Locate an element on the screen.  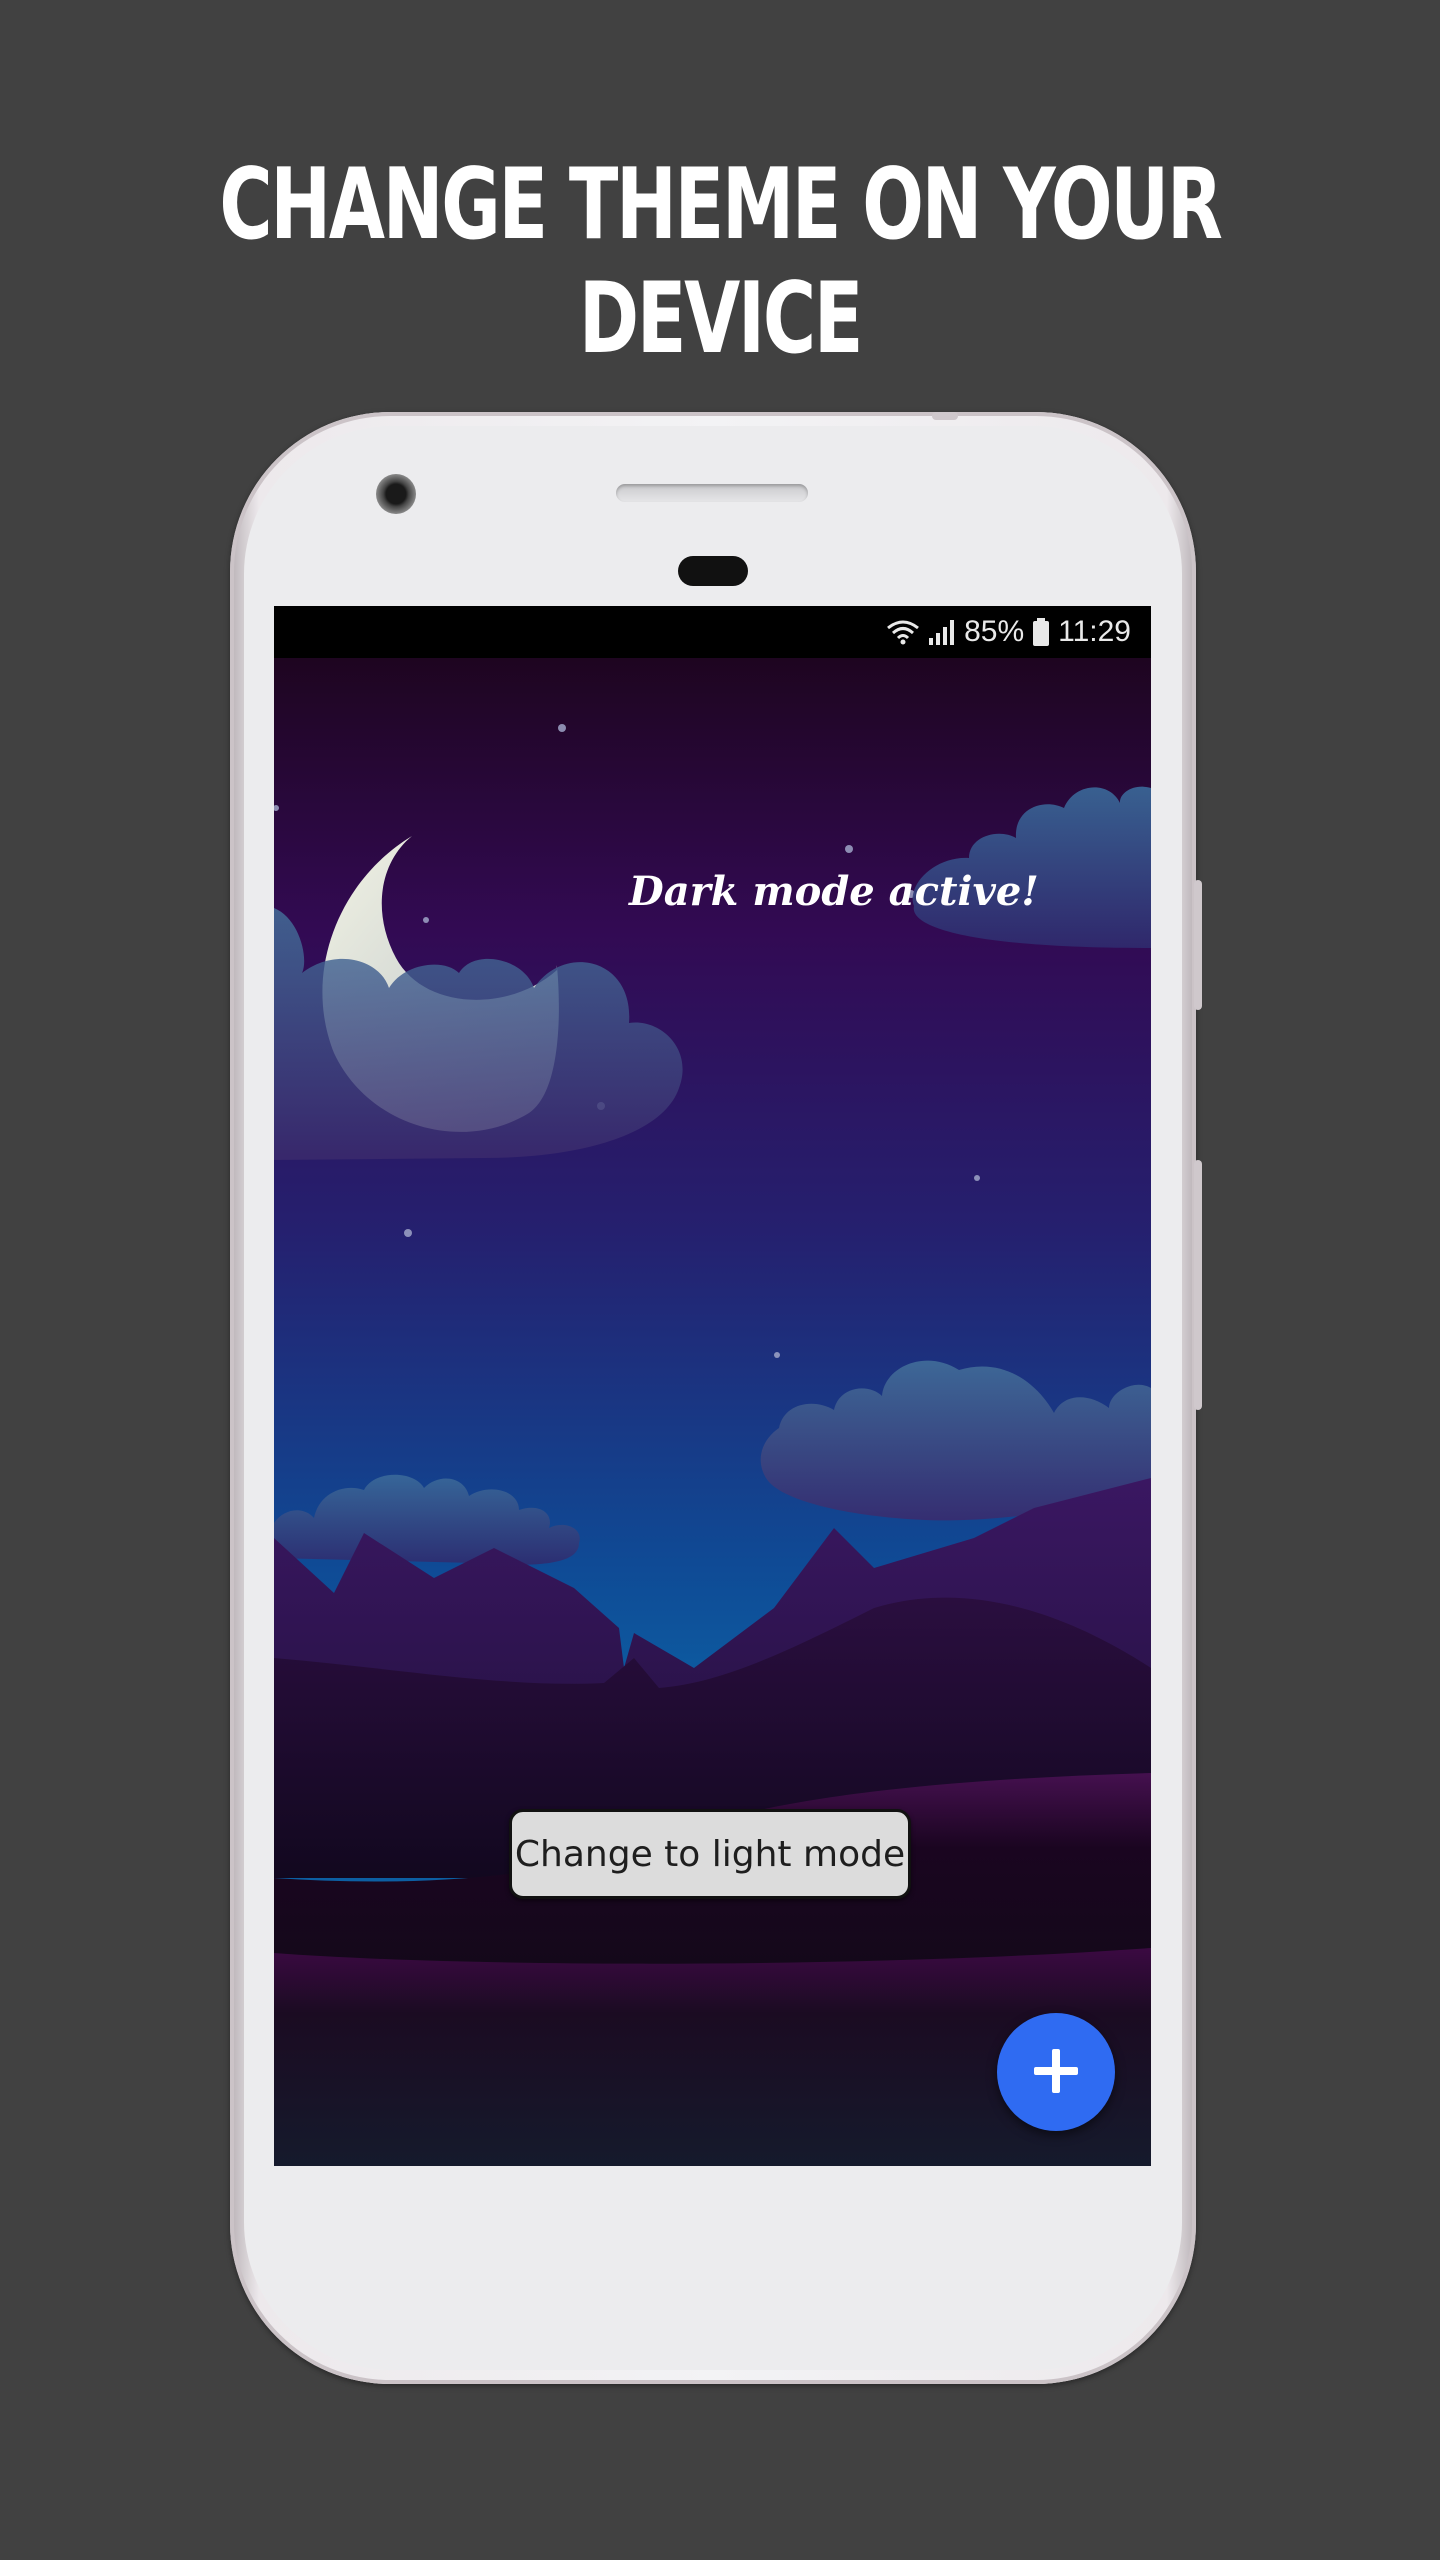
plus-icon is located at coordinates (1056, 2072).